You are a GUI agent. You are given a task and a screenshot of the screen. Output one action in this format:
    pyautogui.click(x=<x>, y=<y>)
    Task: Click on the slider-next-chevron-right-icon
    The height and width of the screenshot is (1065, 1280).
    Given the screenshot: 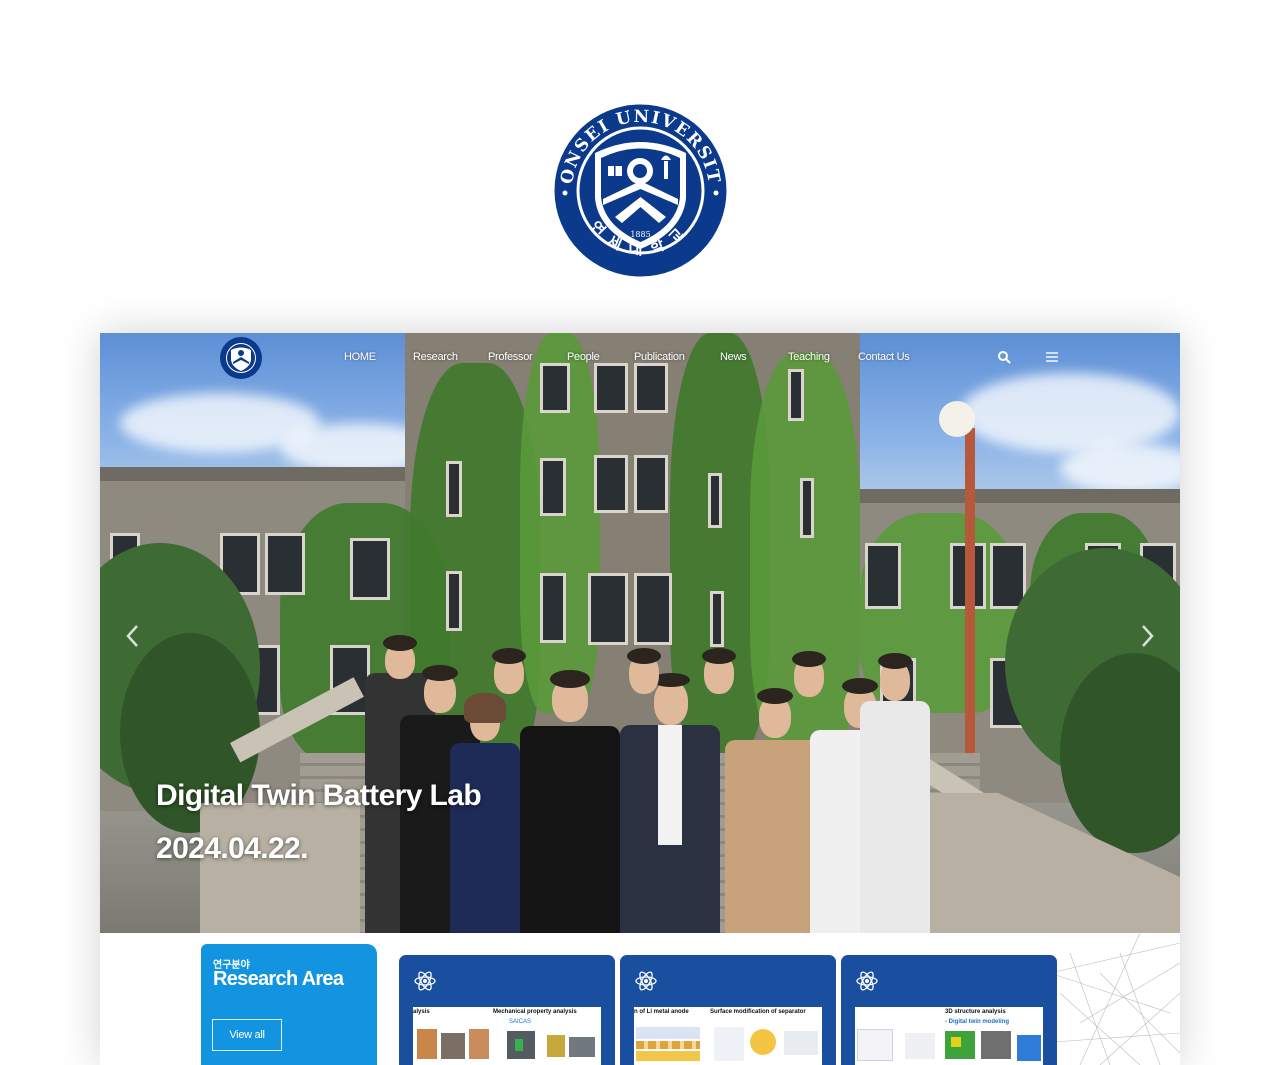 What is the action you would take?
    pyautogui.click(x=1147, y=636)
    